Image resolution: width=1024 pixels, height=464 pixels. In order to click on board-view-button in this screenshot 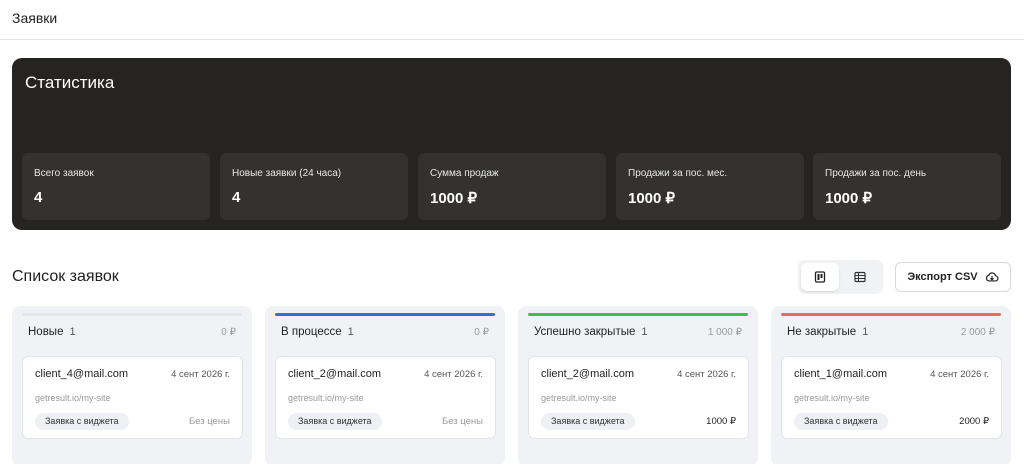, I will do `click(820, 277)`.